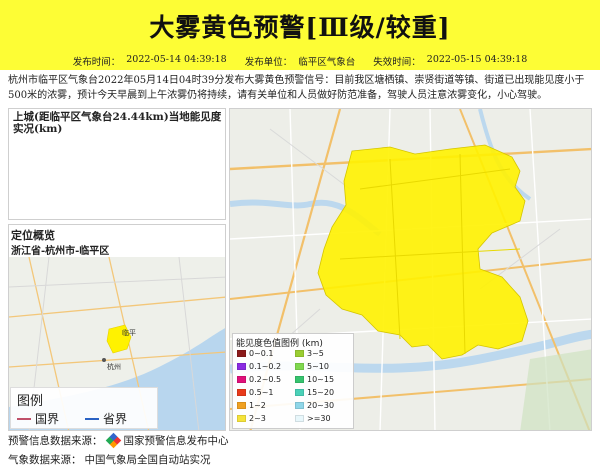  I want to click on legend-national-border: 国界, so click(38, 418).